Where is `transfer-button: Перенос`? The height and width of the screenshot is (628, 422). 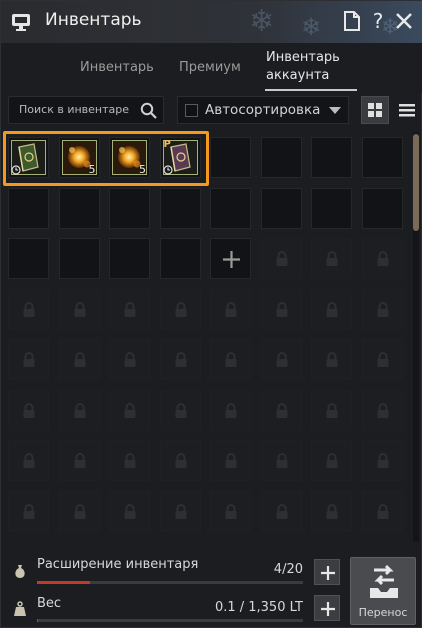 transfer-button: Перенос is located at coordinates (383, 591).